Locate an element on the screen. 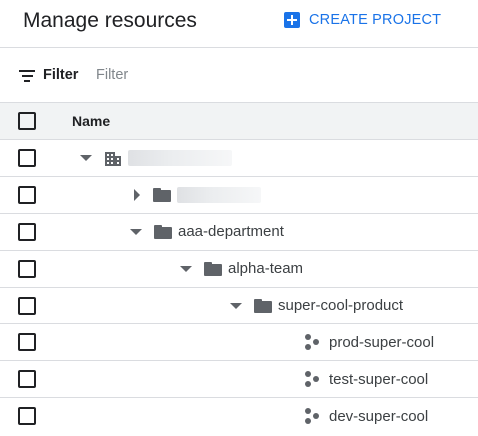  table-row: prod-super-cool is located at coordinates (239, 341).